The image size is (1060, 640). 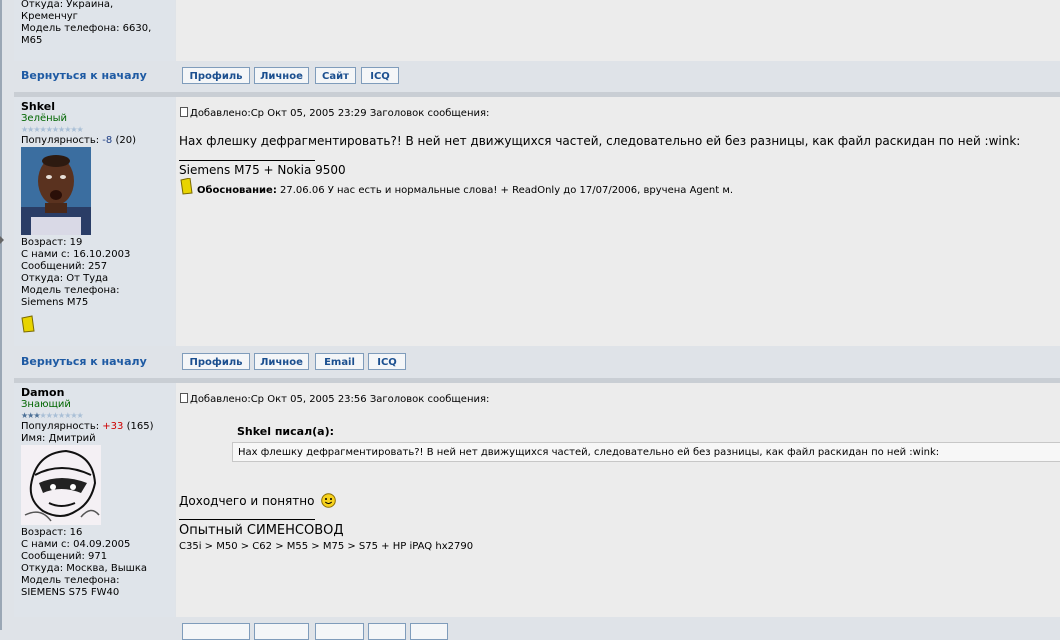 I want to click on popularity-value: -8, so click(x=107, y=140).